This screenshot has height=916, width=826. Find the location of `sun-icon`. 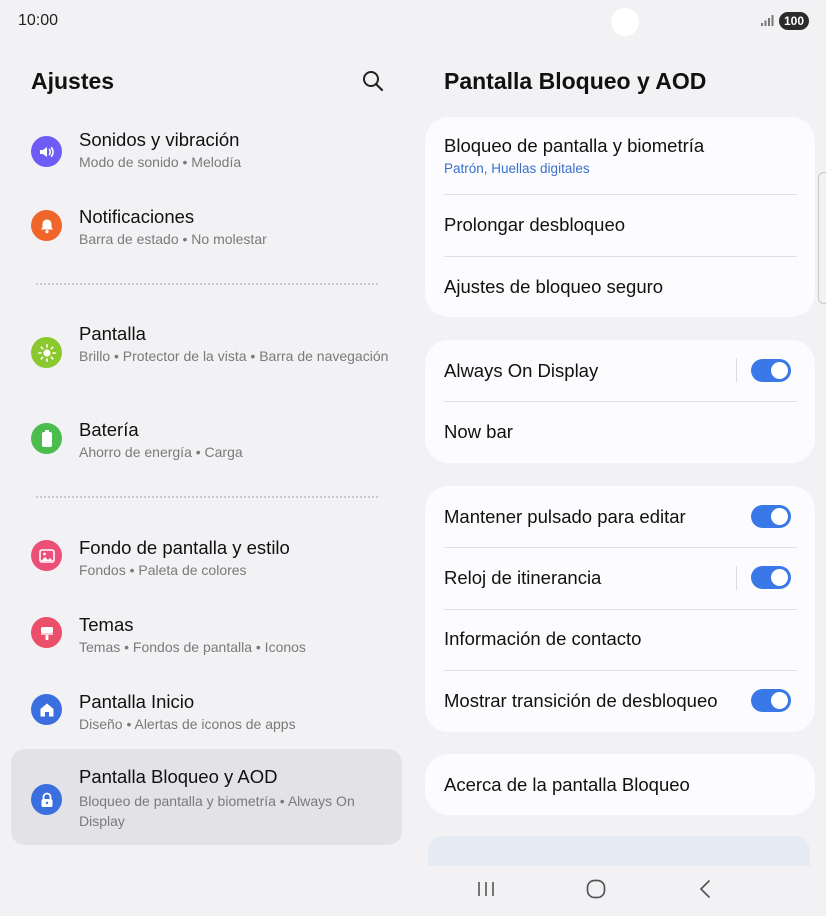

sun-icon is located at coordinates (46, 352).